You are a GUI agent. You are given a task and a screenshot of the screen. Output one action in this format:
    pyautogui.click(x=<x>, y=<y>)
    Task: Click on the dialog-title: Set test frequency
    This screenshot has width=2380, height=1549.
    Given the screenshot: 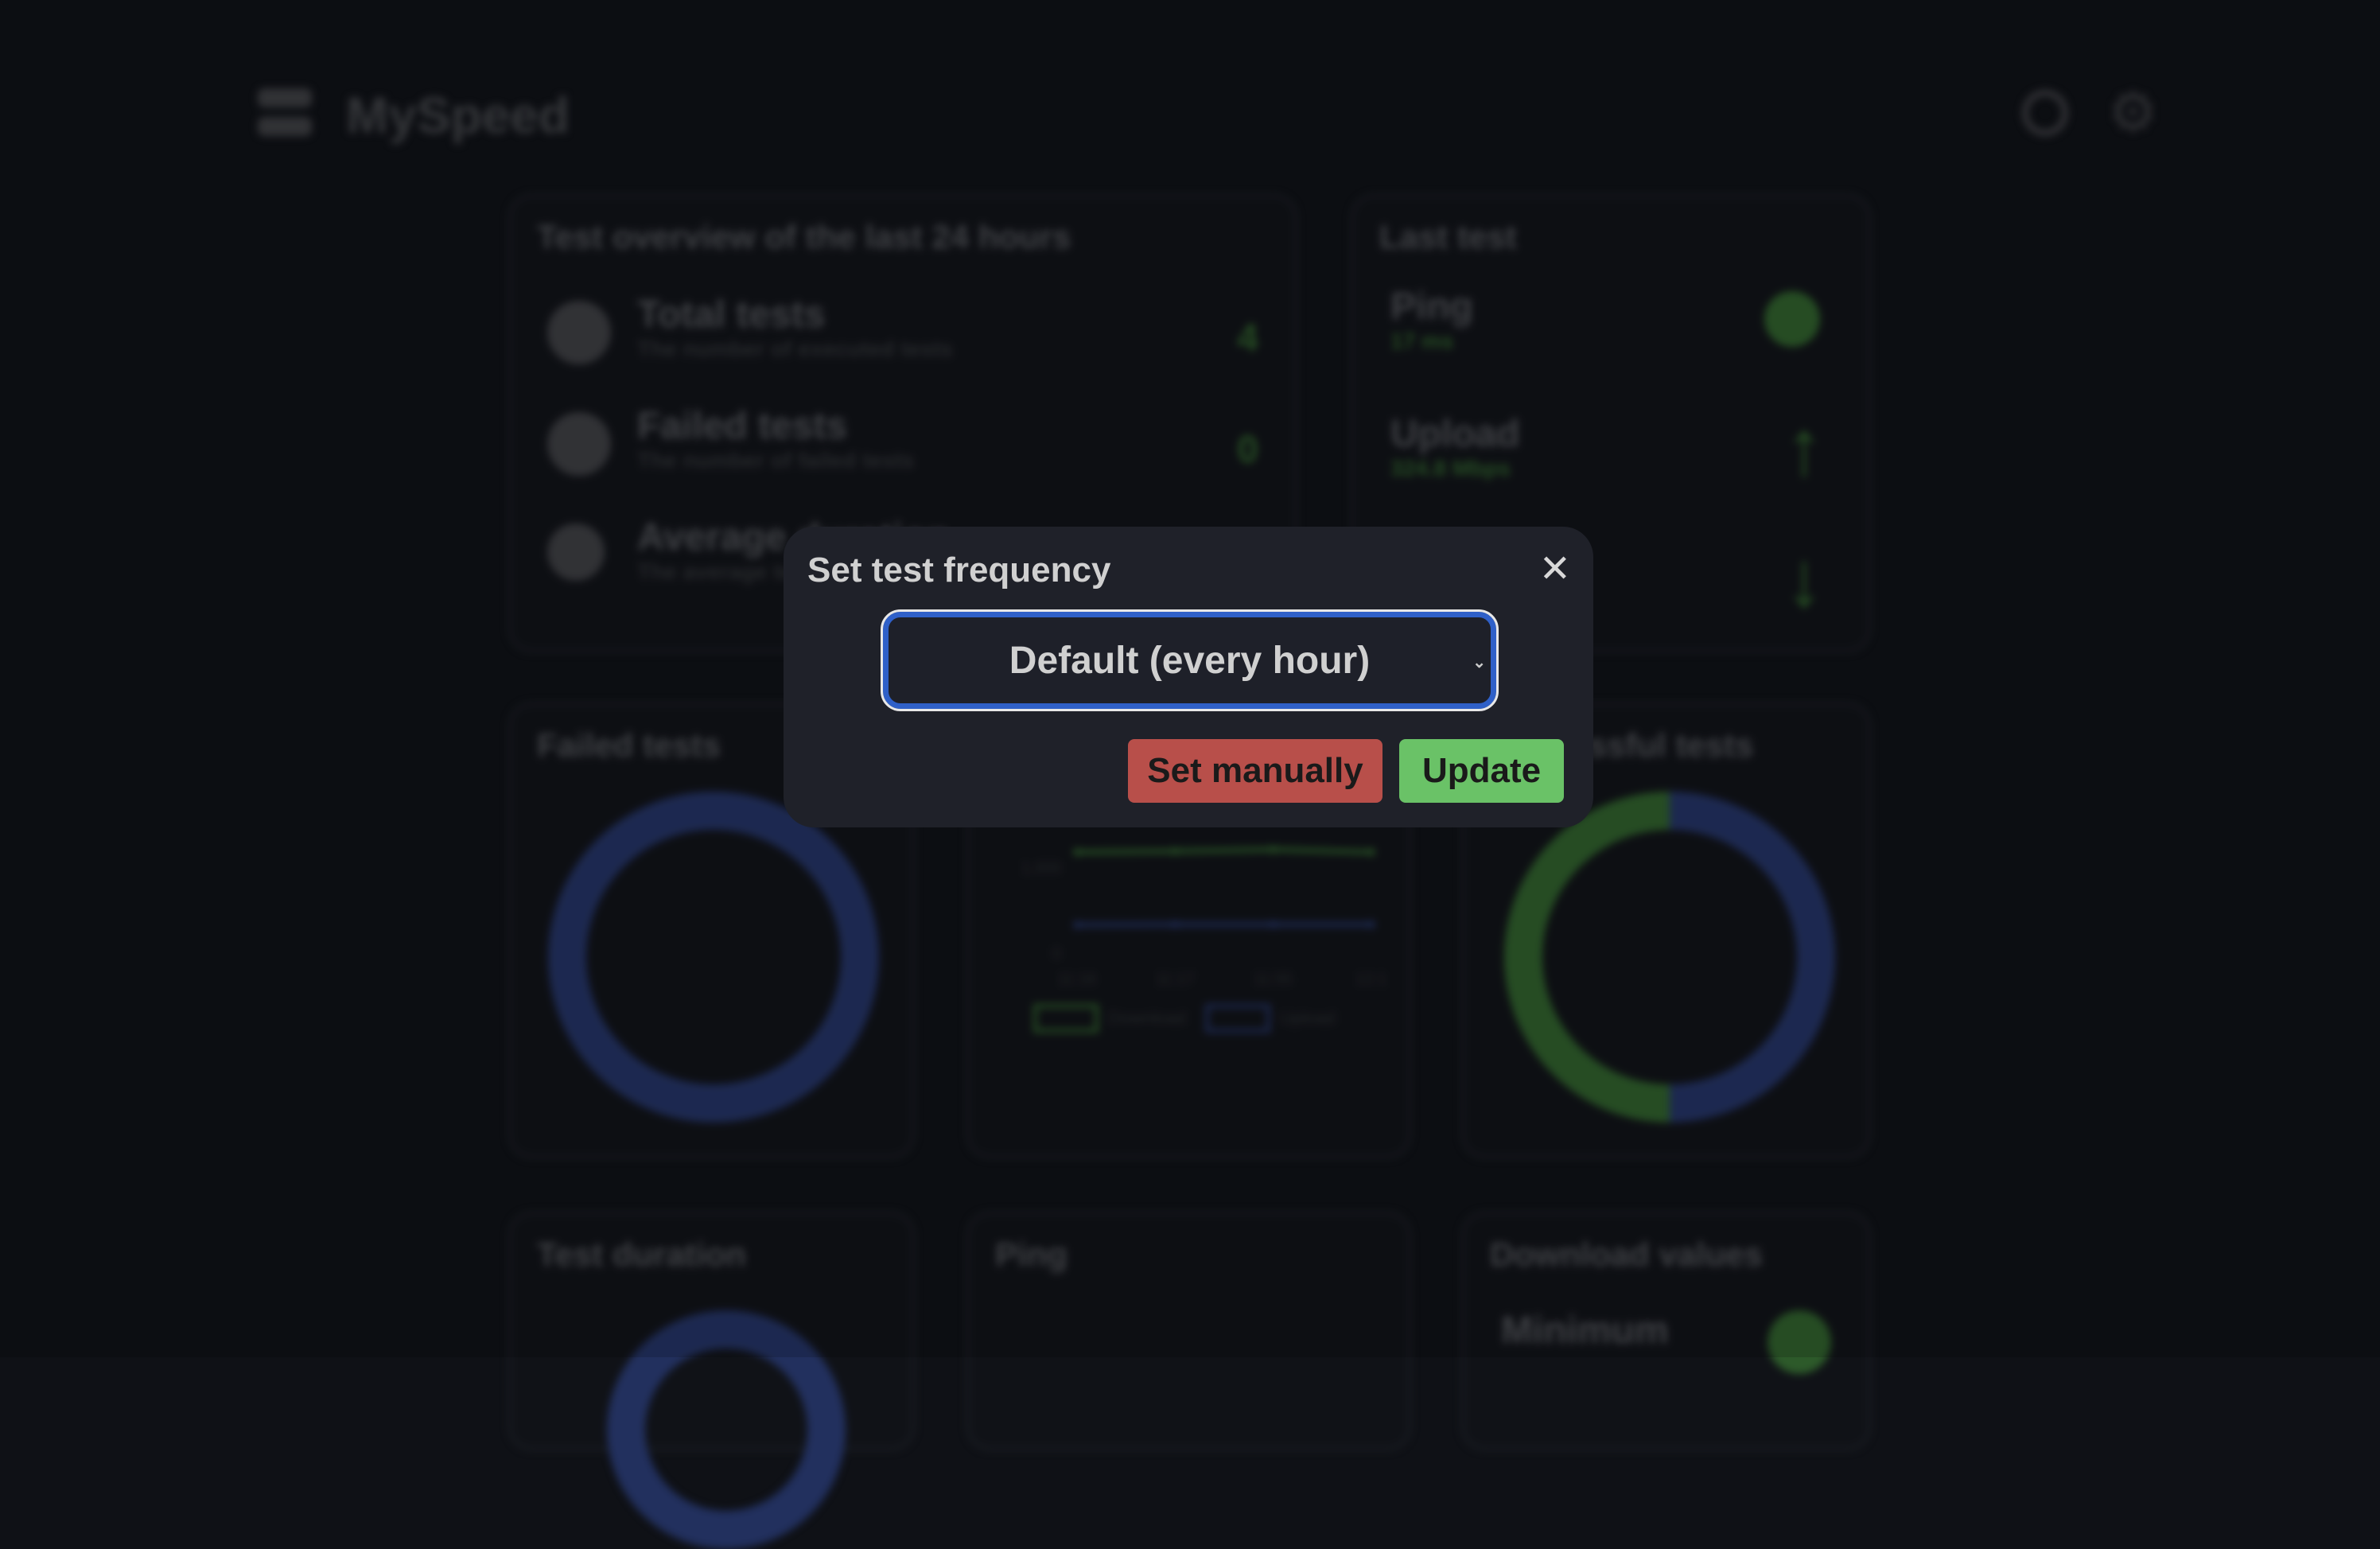 What is the action you would take?
    pyautogui.click(x=959, y=571)
    